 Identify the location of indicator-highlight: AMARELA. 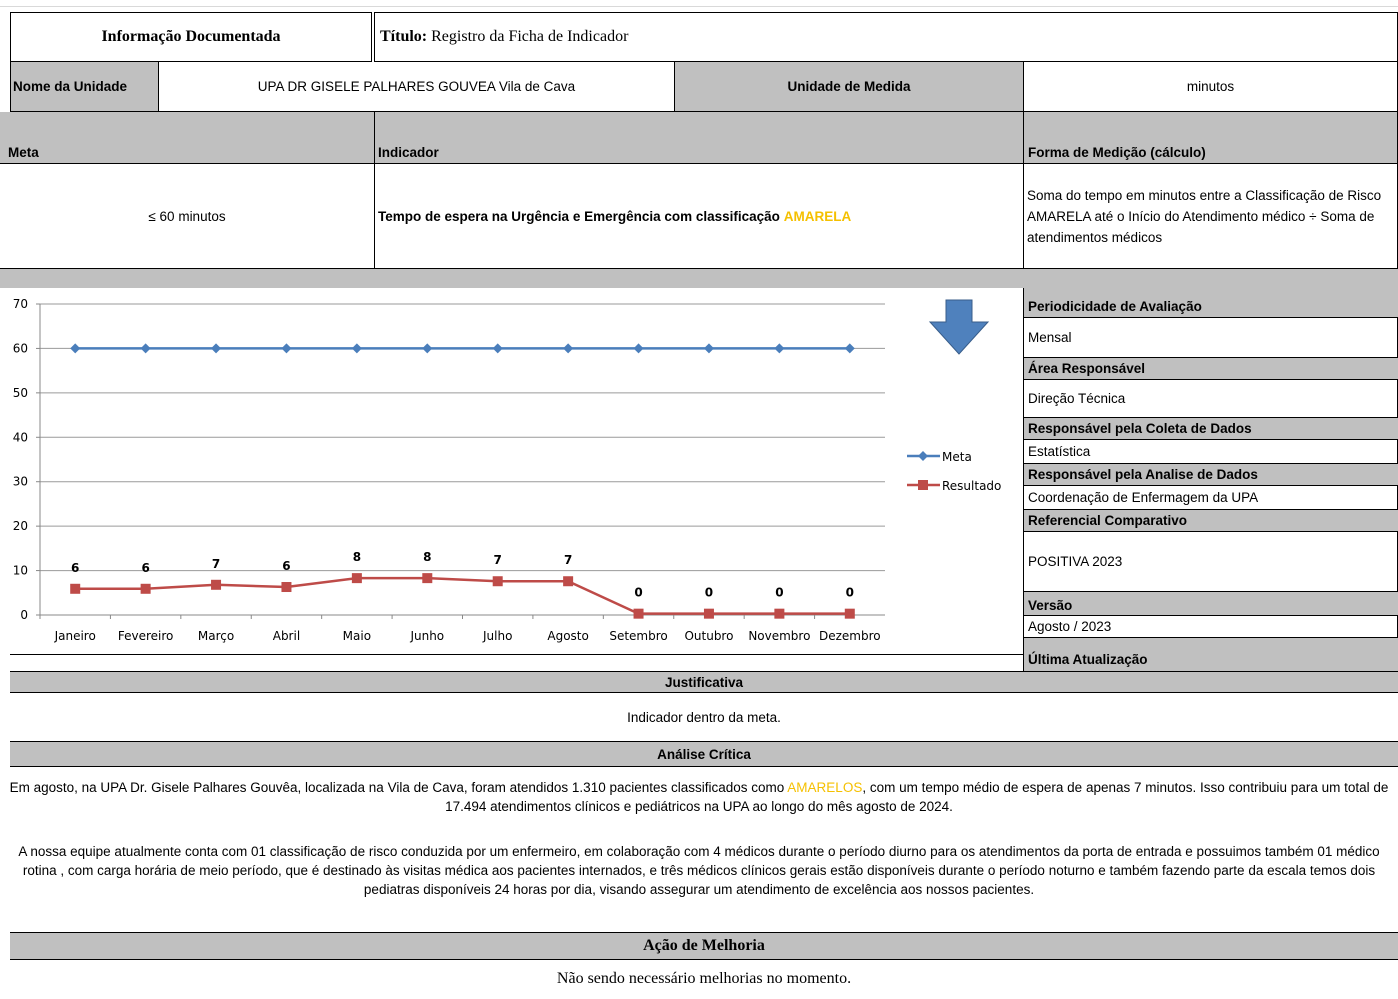
(817, 216).